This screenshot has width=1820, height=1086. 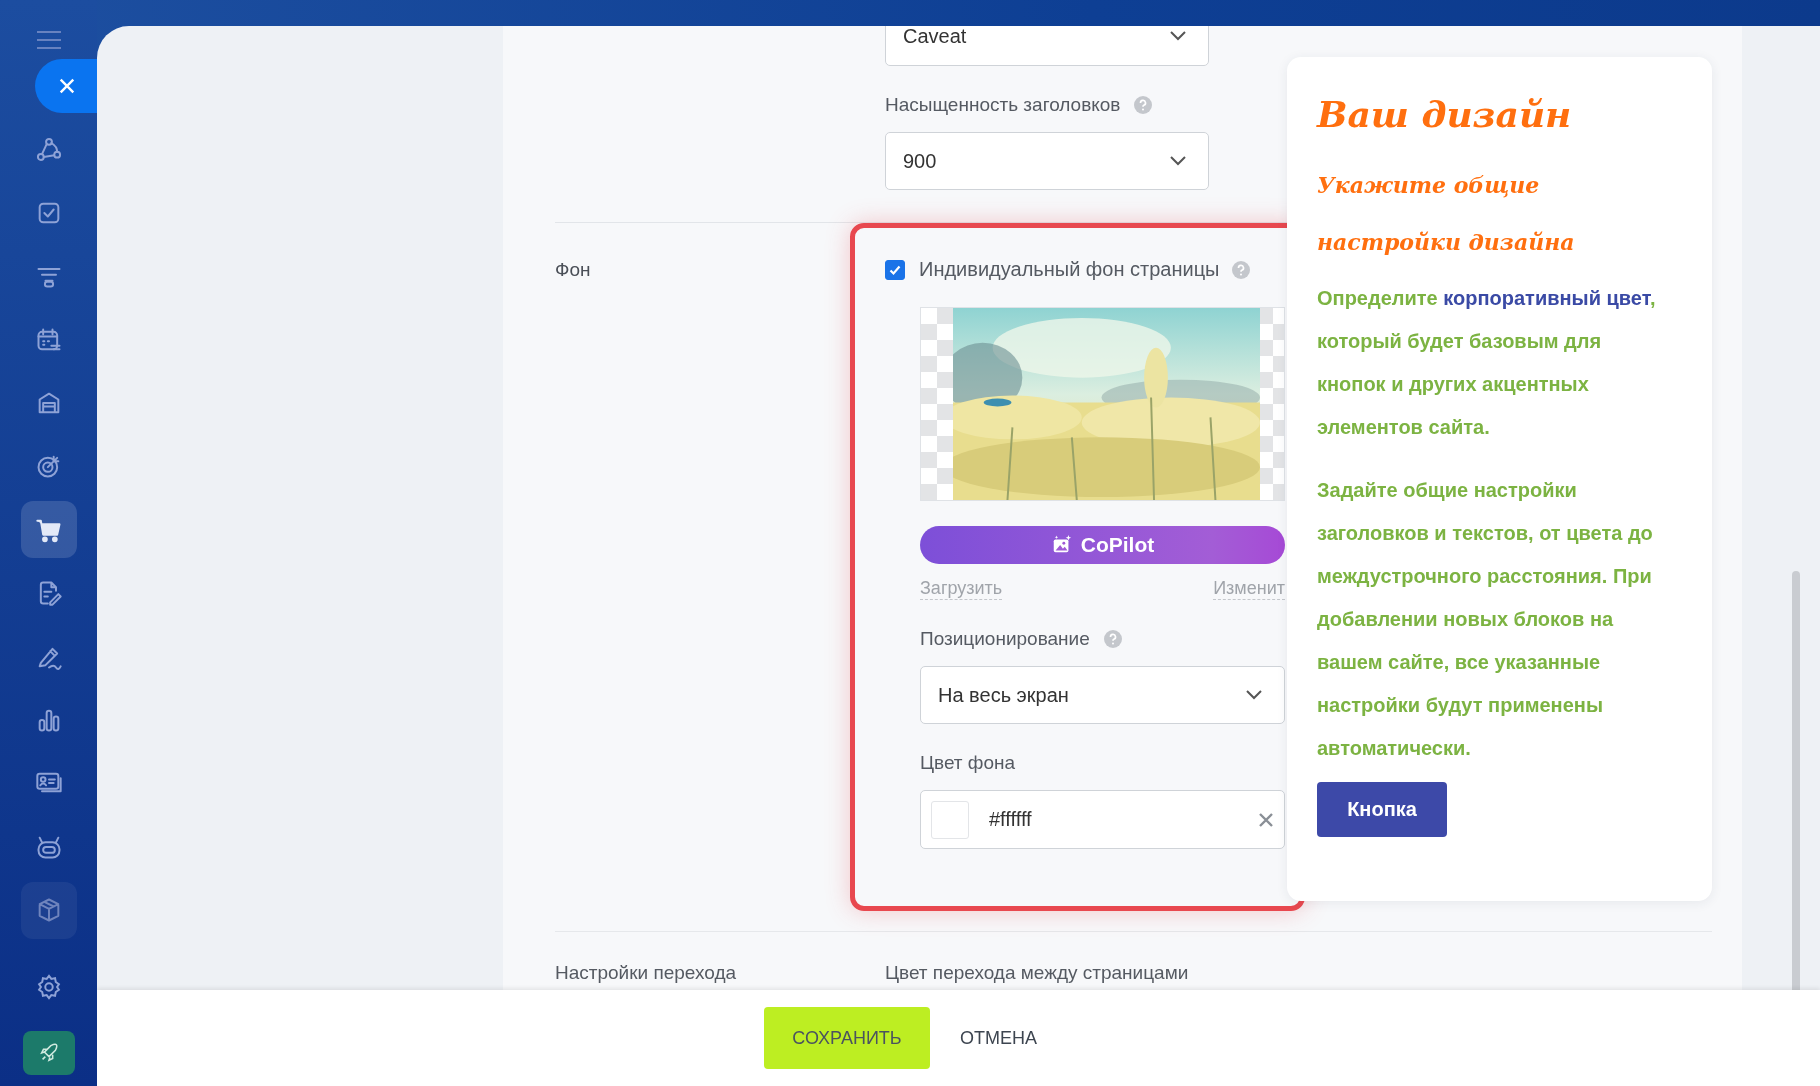 I want to click on color-swatch, so click(x=950, y=819).